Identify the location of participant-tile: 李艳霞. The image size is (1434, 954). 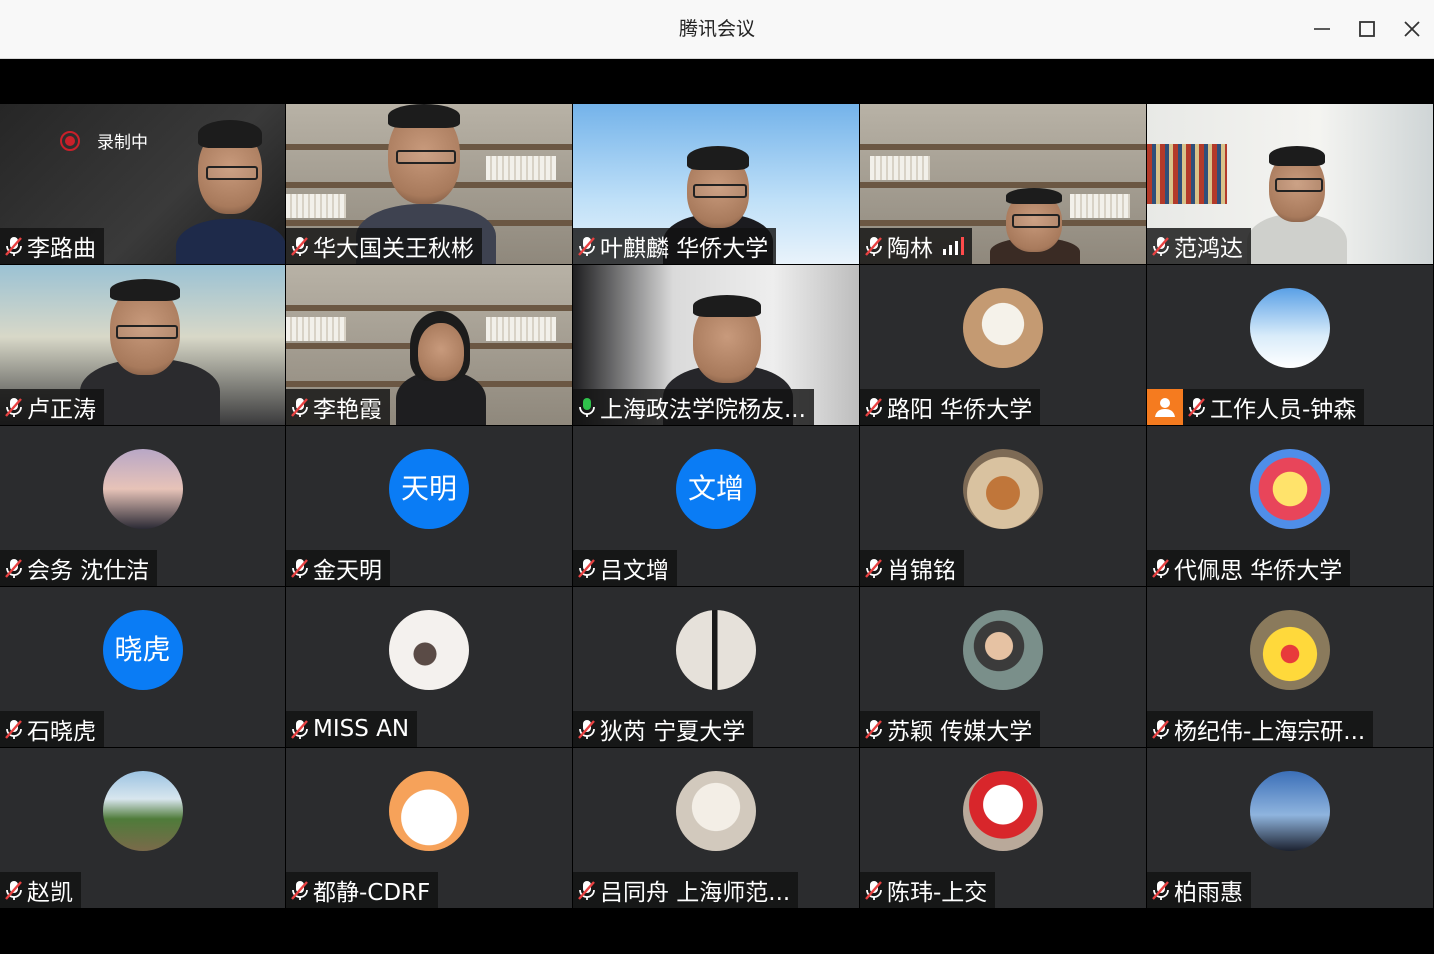
(429, 345).